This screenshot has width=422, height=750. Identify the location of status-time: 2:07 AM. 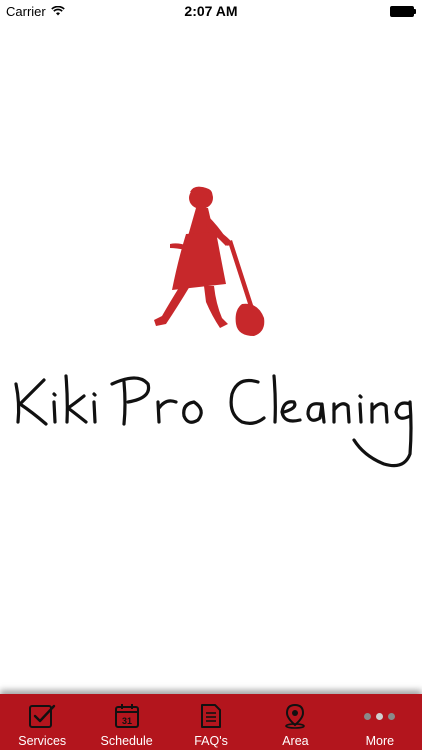
(211, 11).